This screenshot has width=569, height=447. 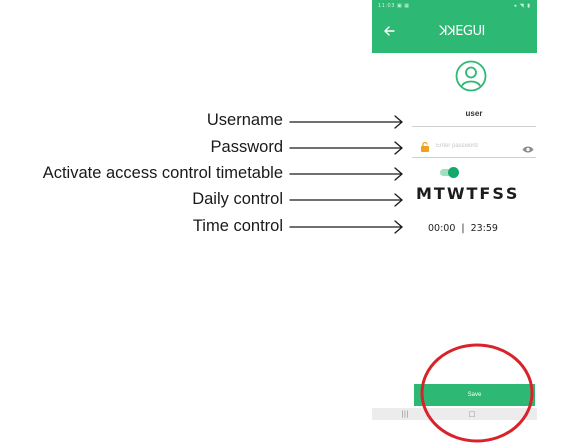 What do you see at coordinates (441, 228) in the screenshot?
I see `time-from: 00:00` at bounding box center [441, 228].